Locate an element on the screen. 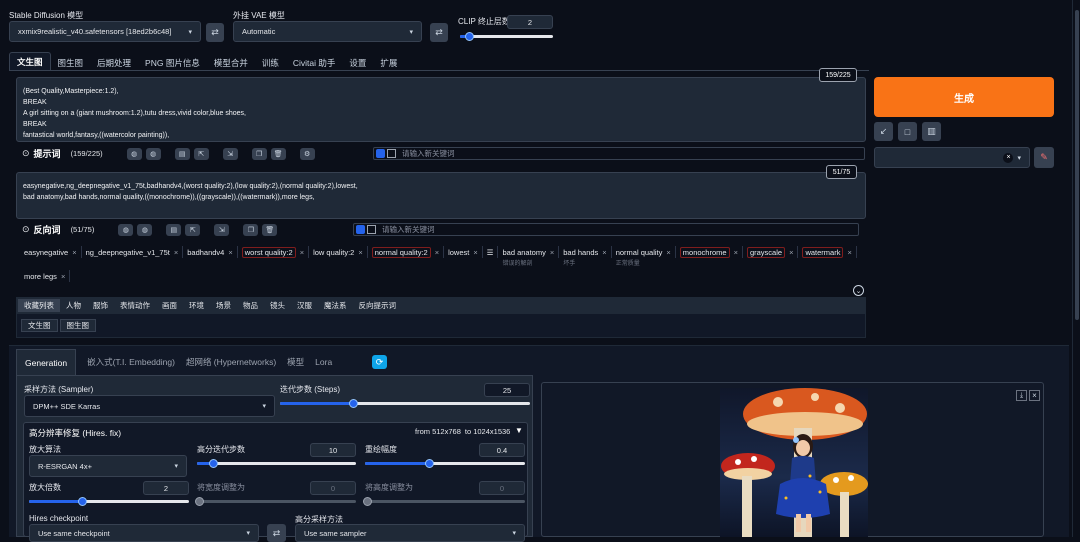  collapse-triangle-icon: ▼ is located at coordinates (519, 430).